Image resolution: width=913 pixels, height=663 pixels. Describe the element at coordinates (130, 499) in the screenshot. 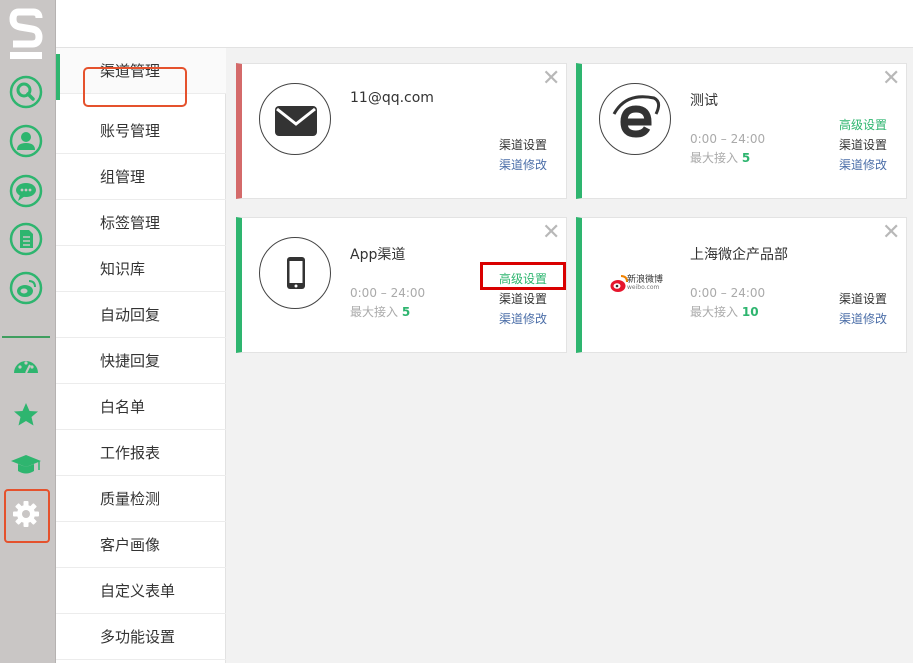

I see `nav-label: 质量检测` at that location.